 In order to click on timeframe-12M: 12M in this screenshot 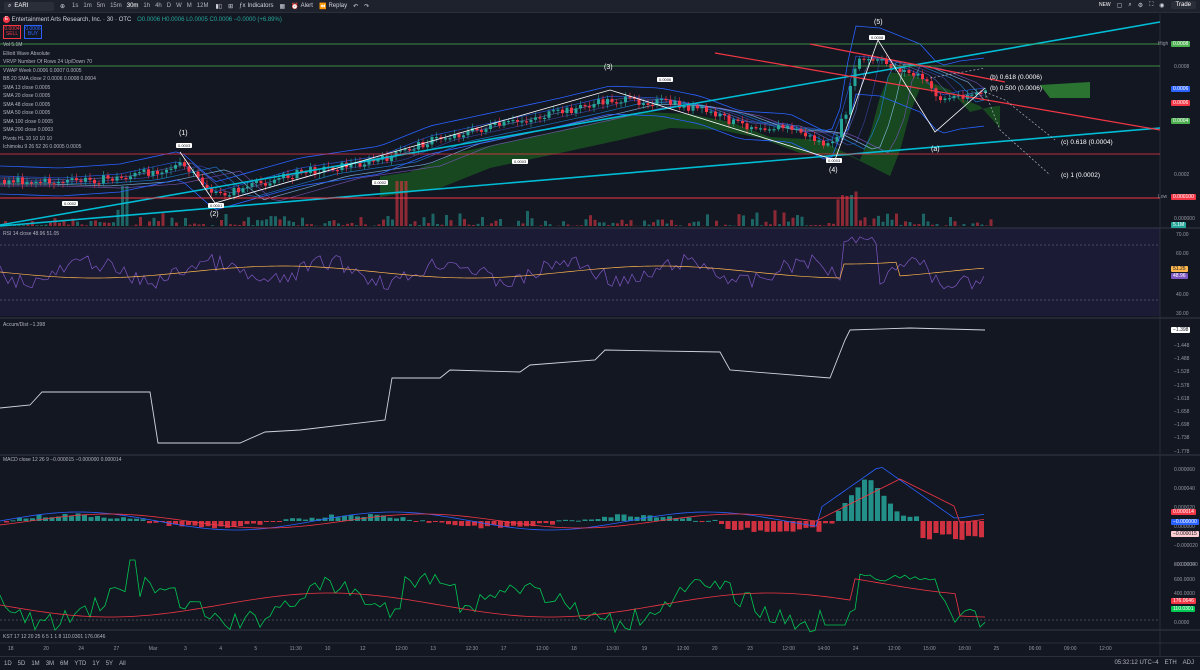, I will do `click(203, 6)`.